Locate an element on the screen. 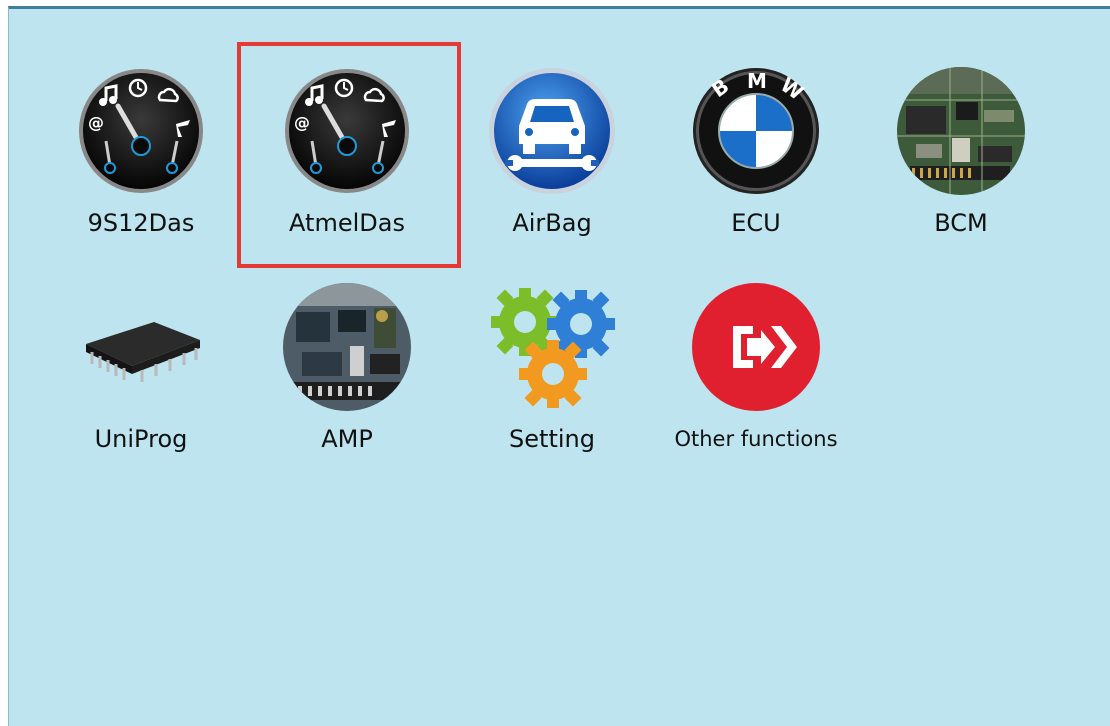 This screenshot has height=726, width=1110. app-tile-setting: Setting is located at coordinates (552, 381).